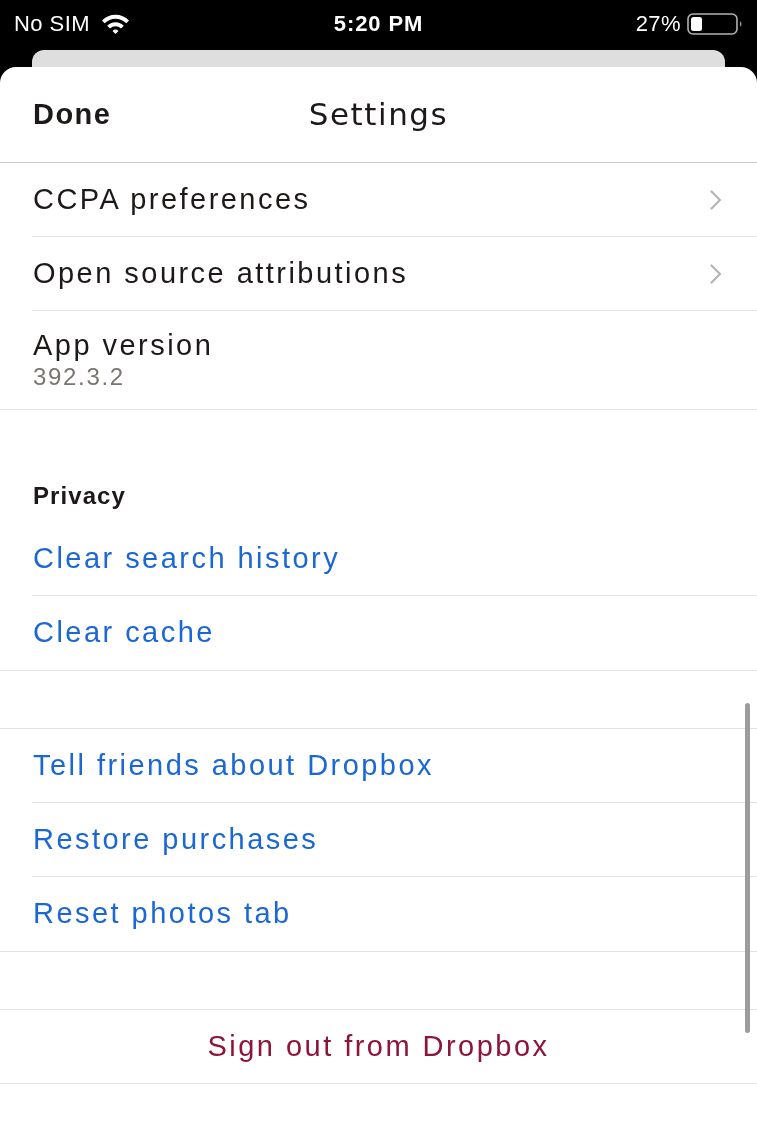  I want to click on action-link: Reset photos tab, so click(162, 914).